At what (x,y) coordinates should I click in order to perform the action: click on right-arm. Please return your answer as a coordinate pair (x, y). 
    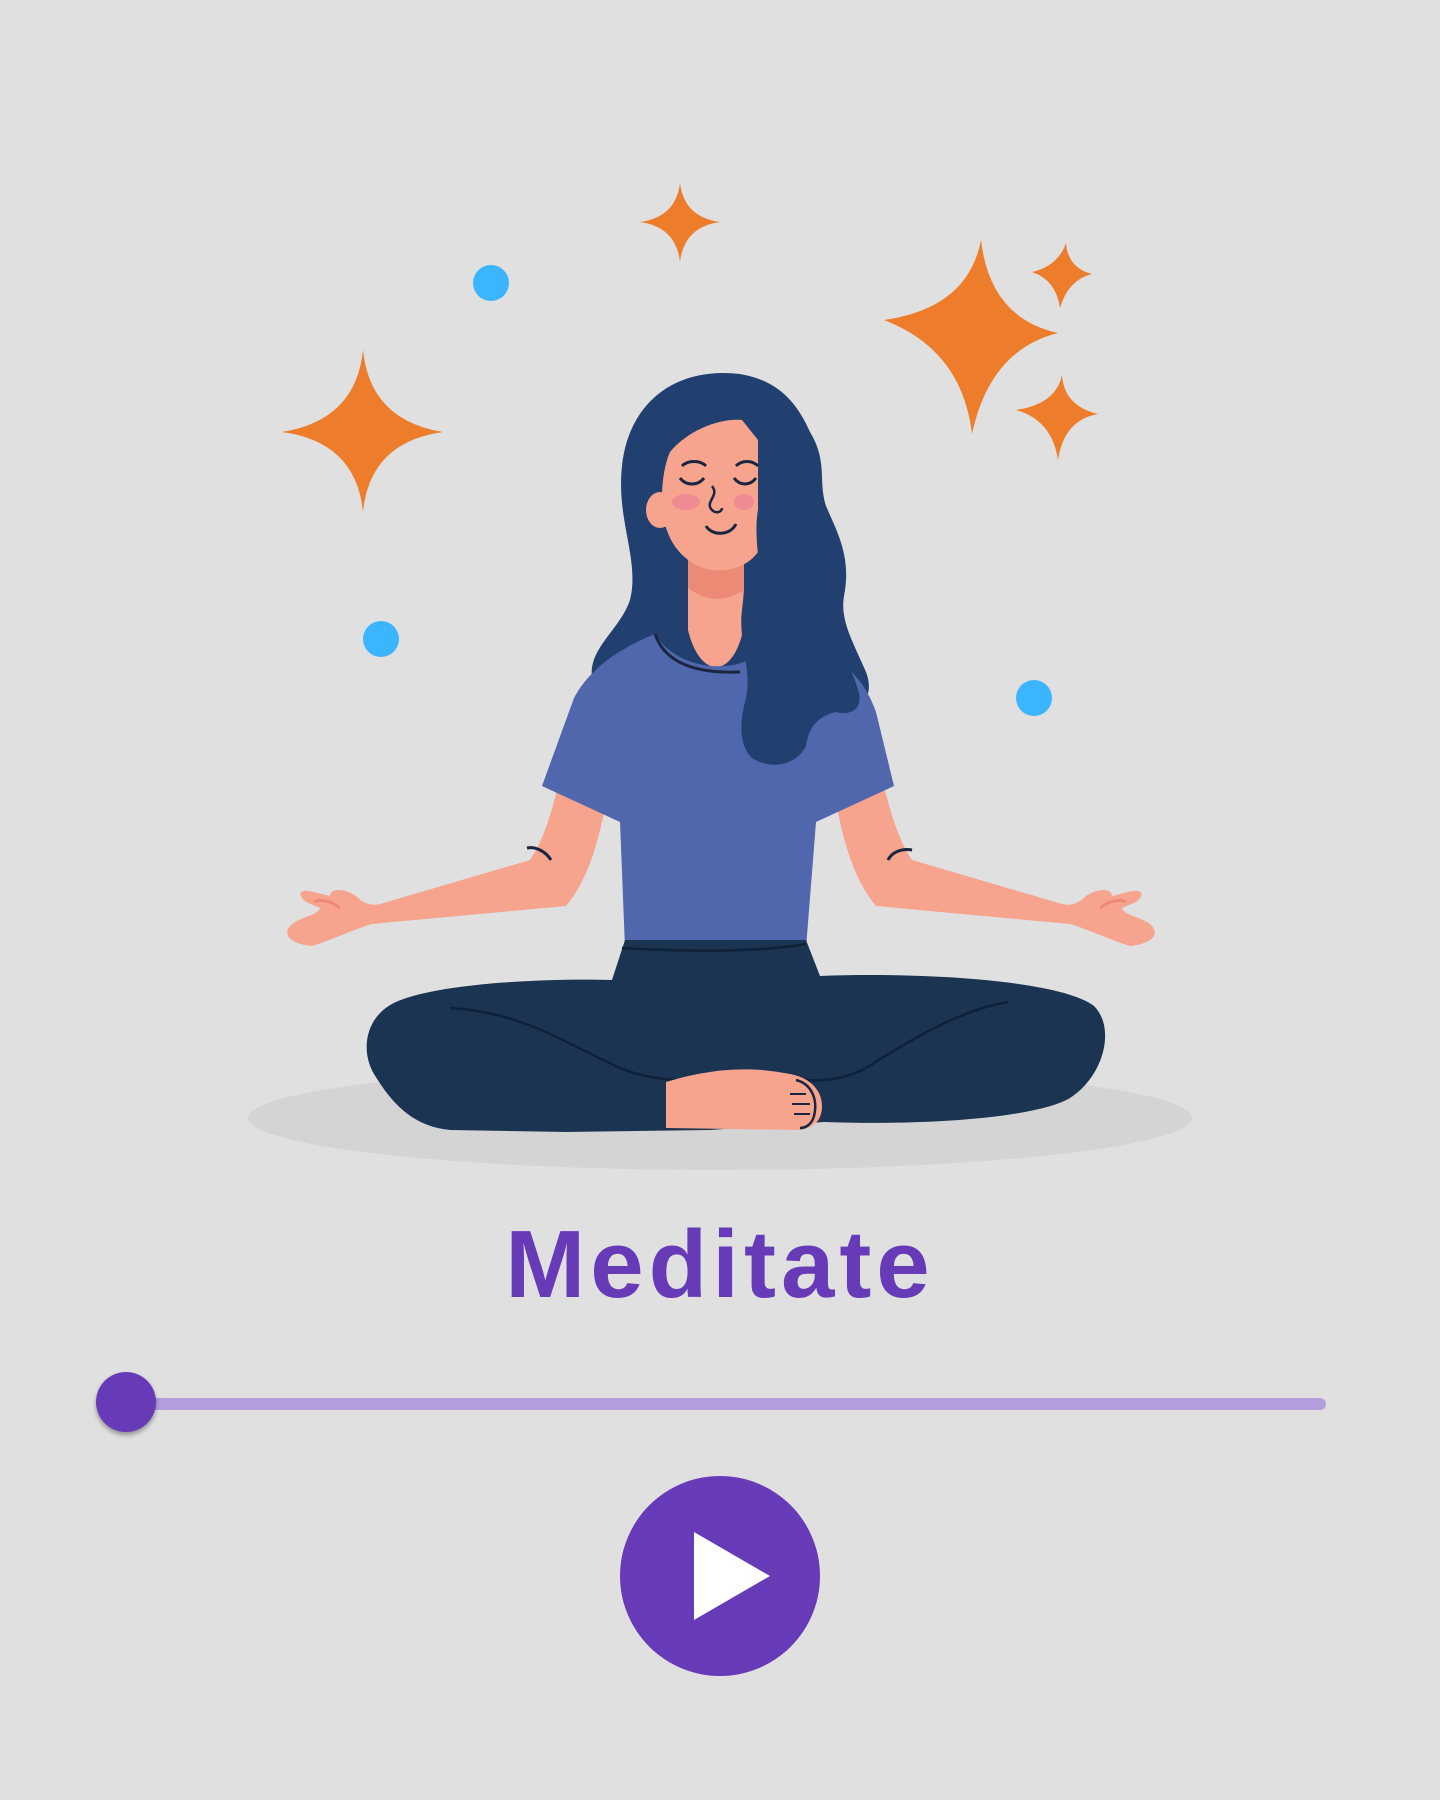
    Looking at the image, I should click on (994, 863).